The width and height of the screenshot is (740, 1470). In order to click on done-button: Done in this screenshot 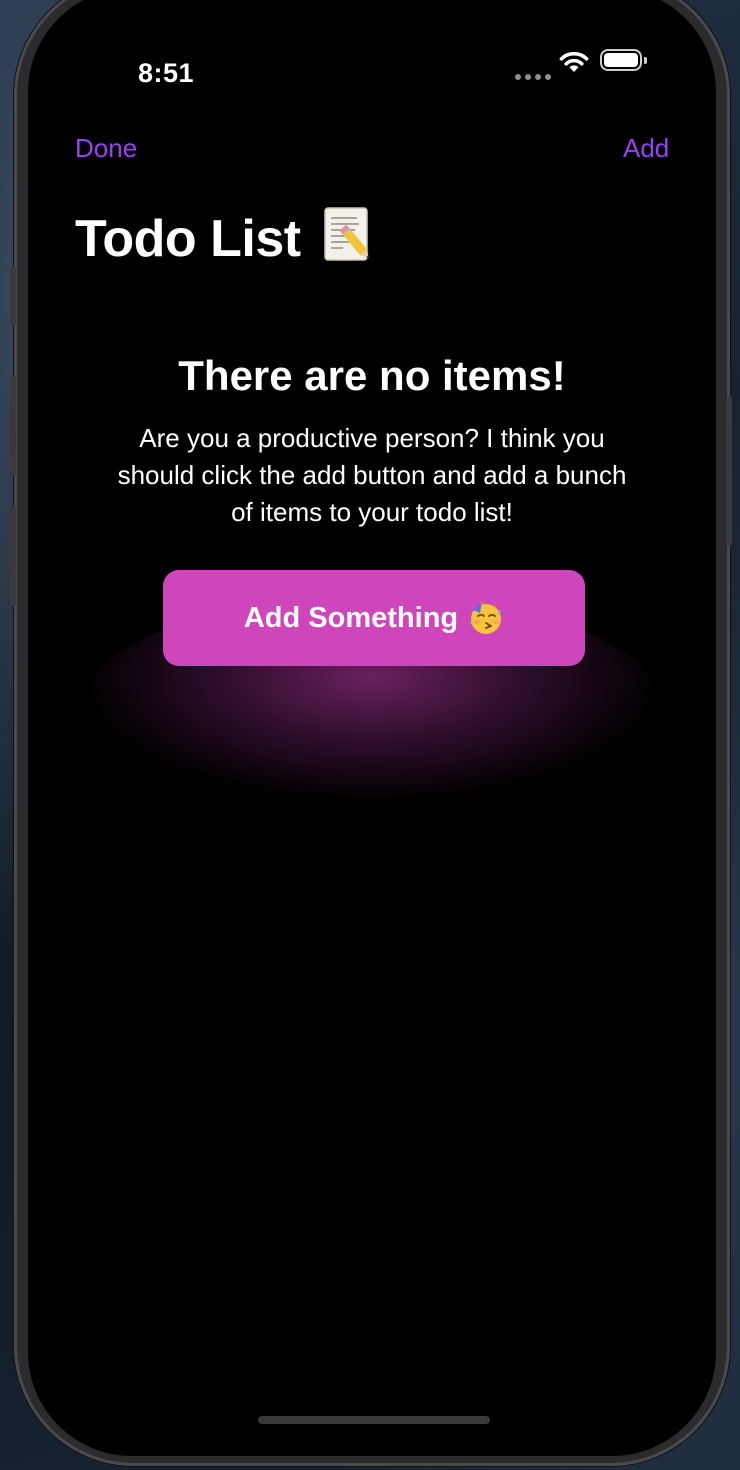, I will do `click(106, 148)`.